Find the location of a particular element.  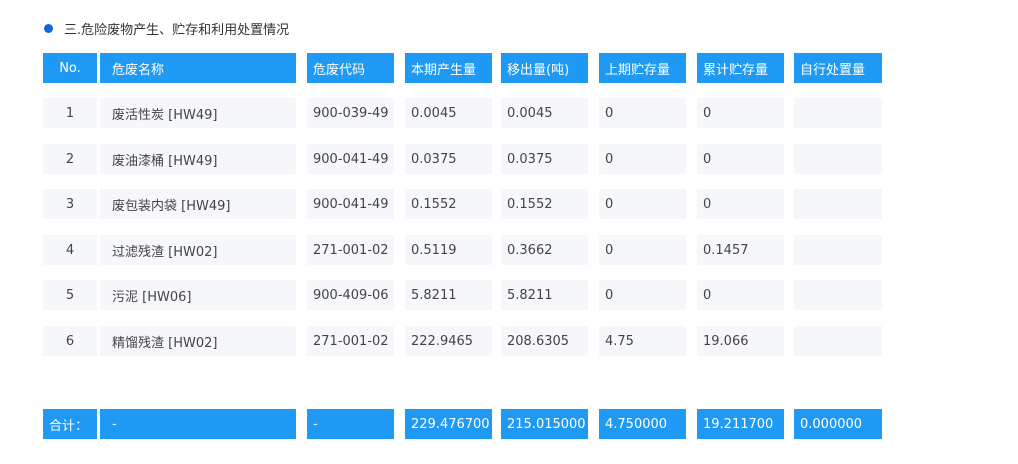

row-5-no: 5 is located at coordinates (70, 295).